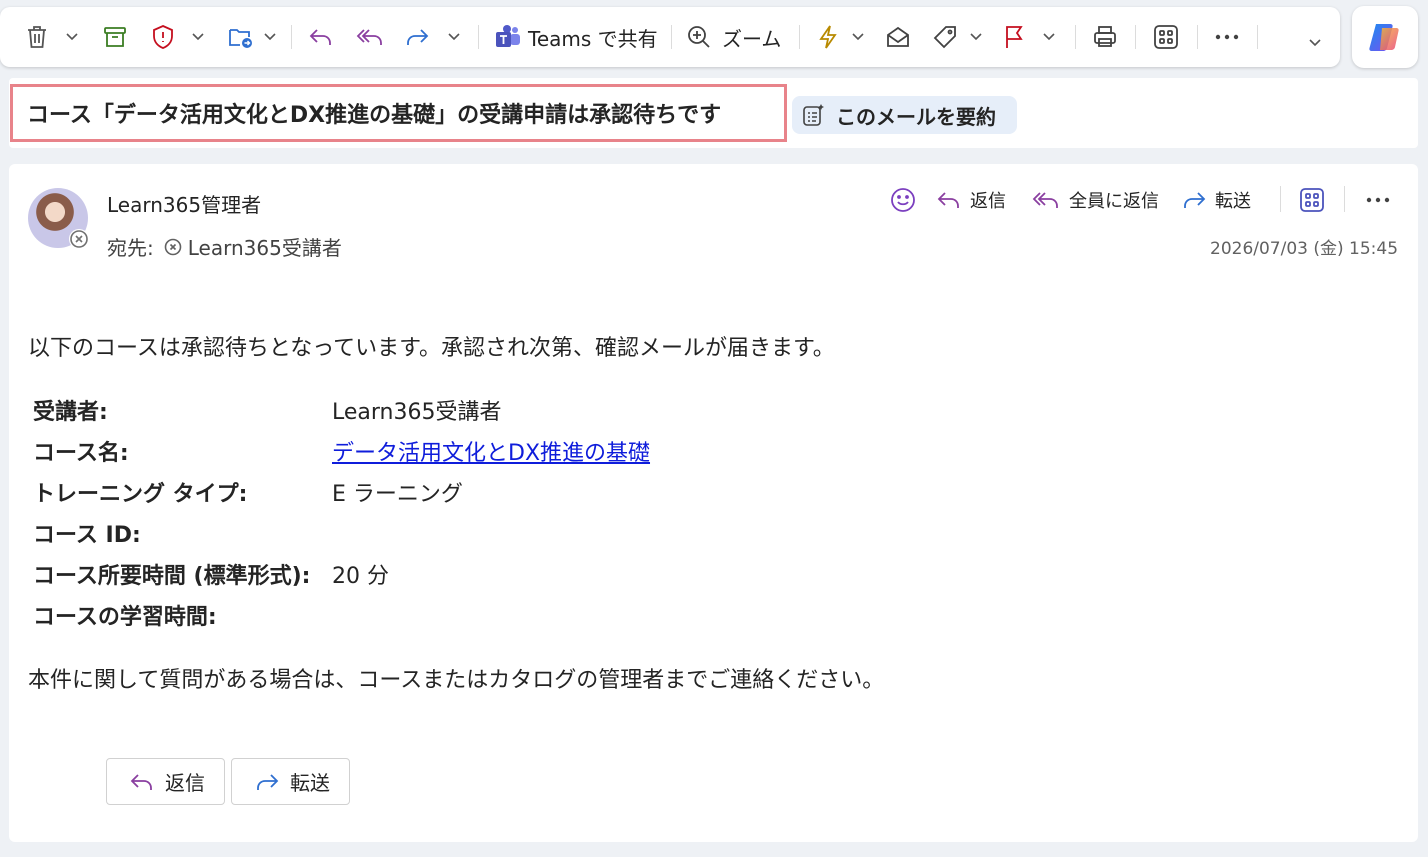  Describe the element at coordinates (265, 246) in the screenshot. I see `recipient-name: Learn365受講者` at that location.